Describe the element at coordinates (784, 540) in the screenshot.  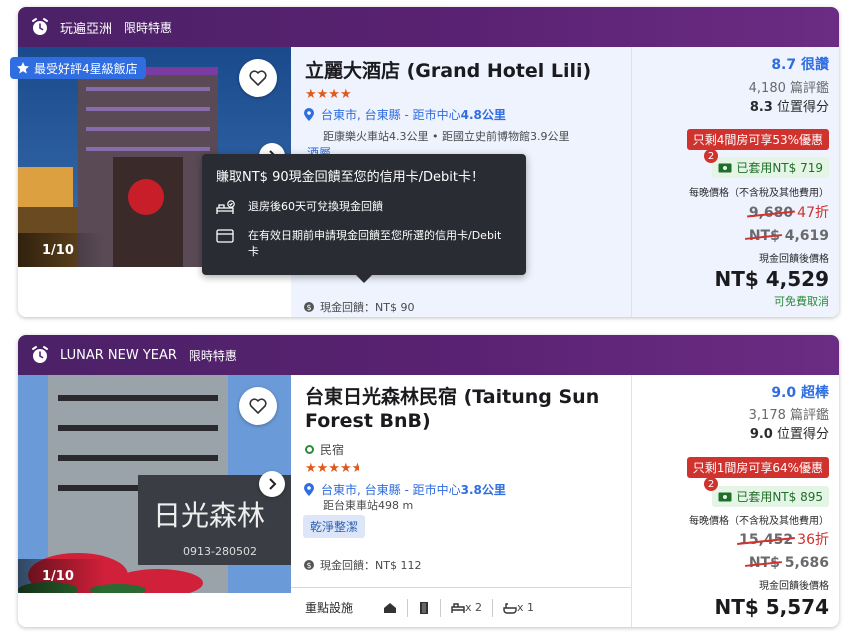
I see `original-price: 15,452 36折` at that location.